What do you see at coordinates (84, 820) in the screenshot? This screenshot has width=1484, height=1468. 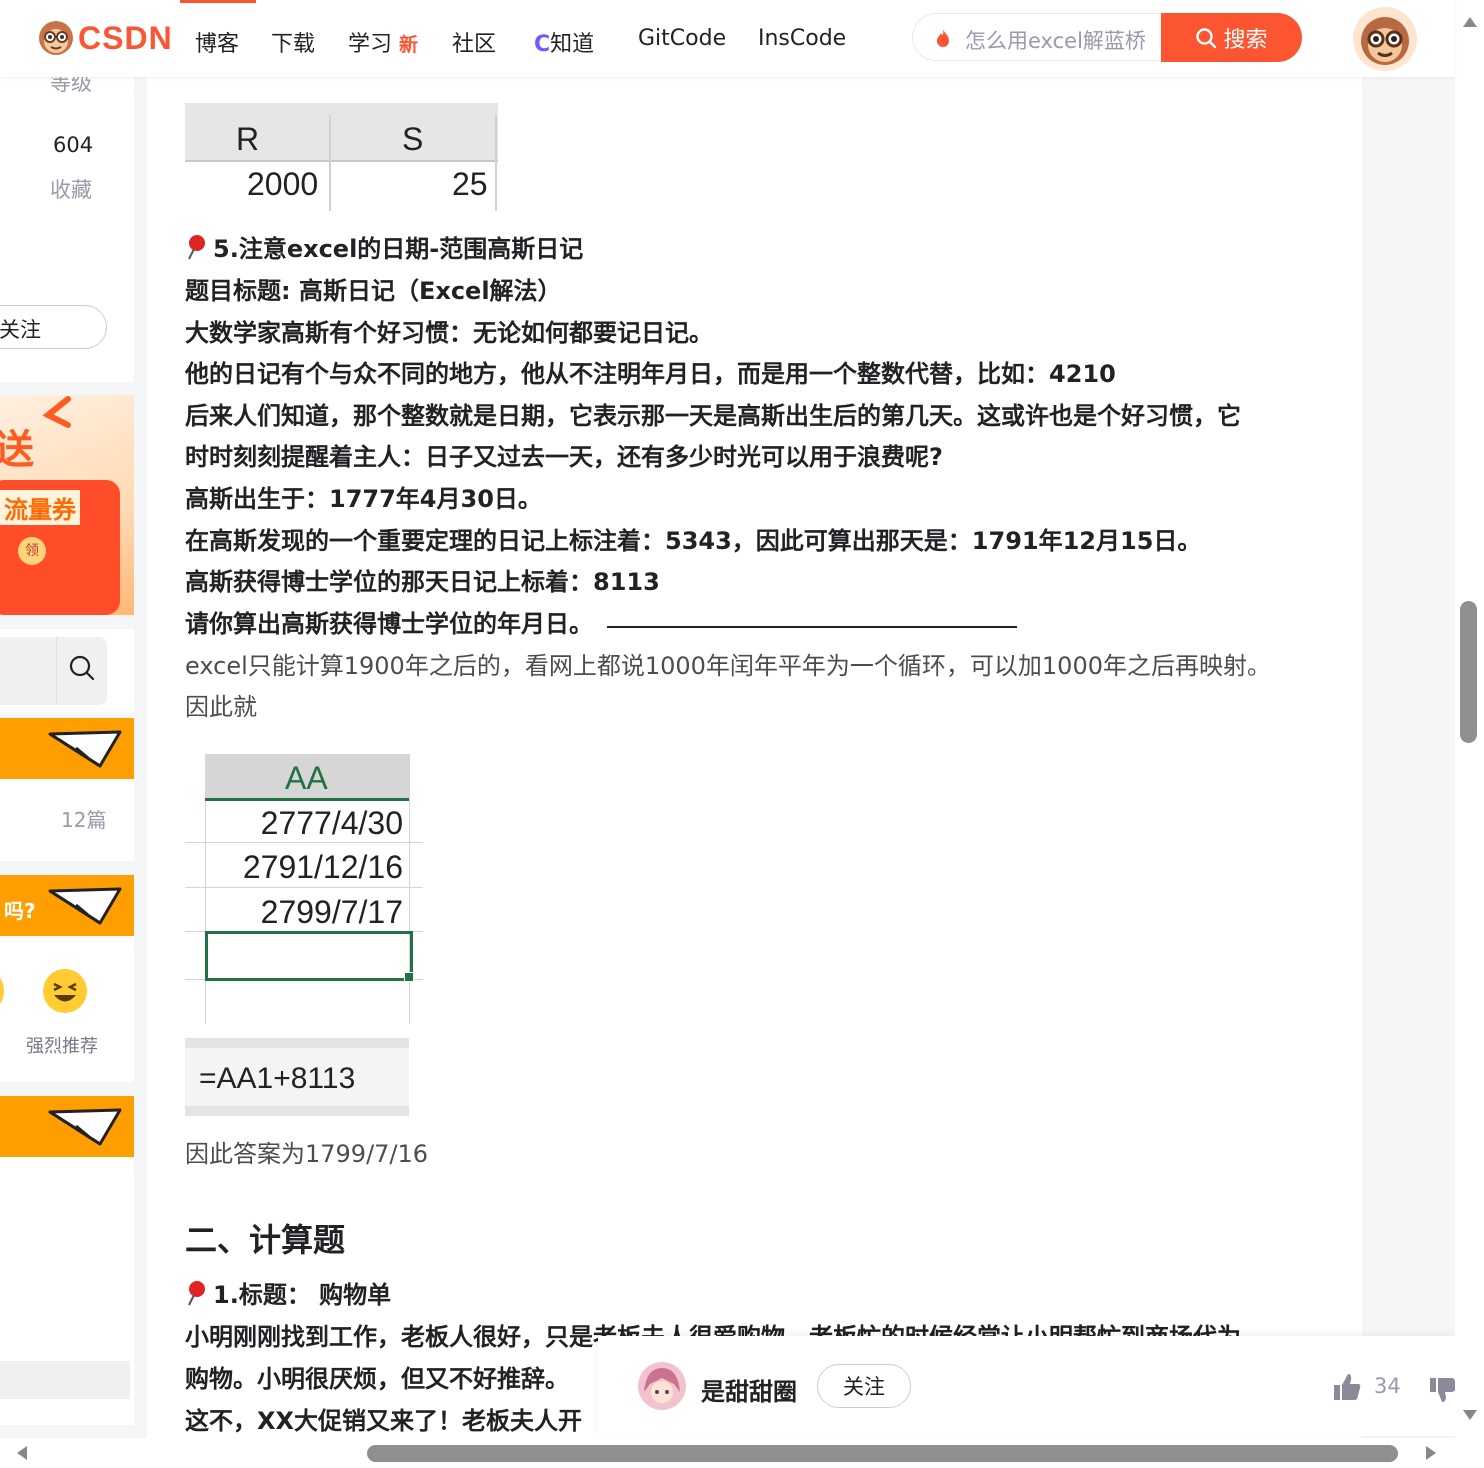 I see `article-count: 12篇` at bounding box center [84, 820].